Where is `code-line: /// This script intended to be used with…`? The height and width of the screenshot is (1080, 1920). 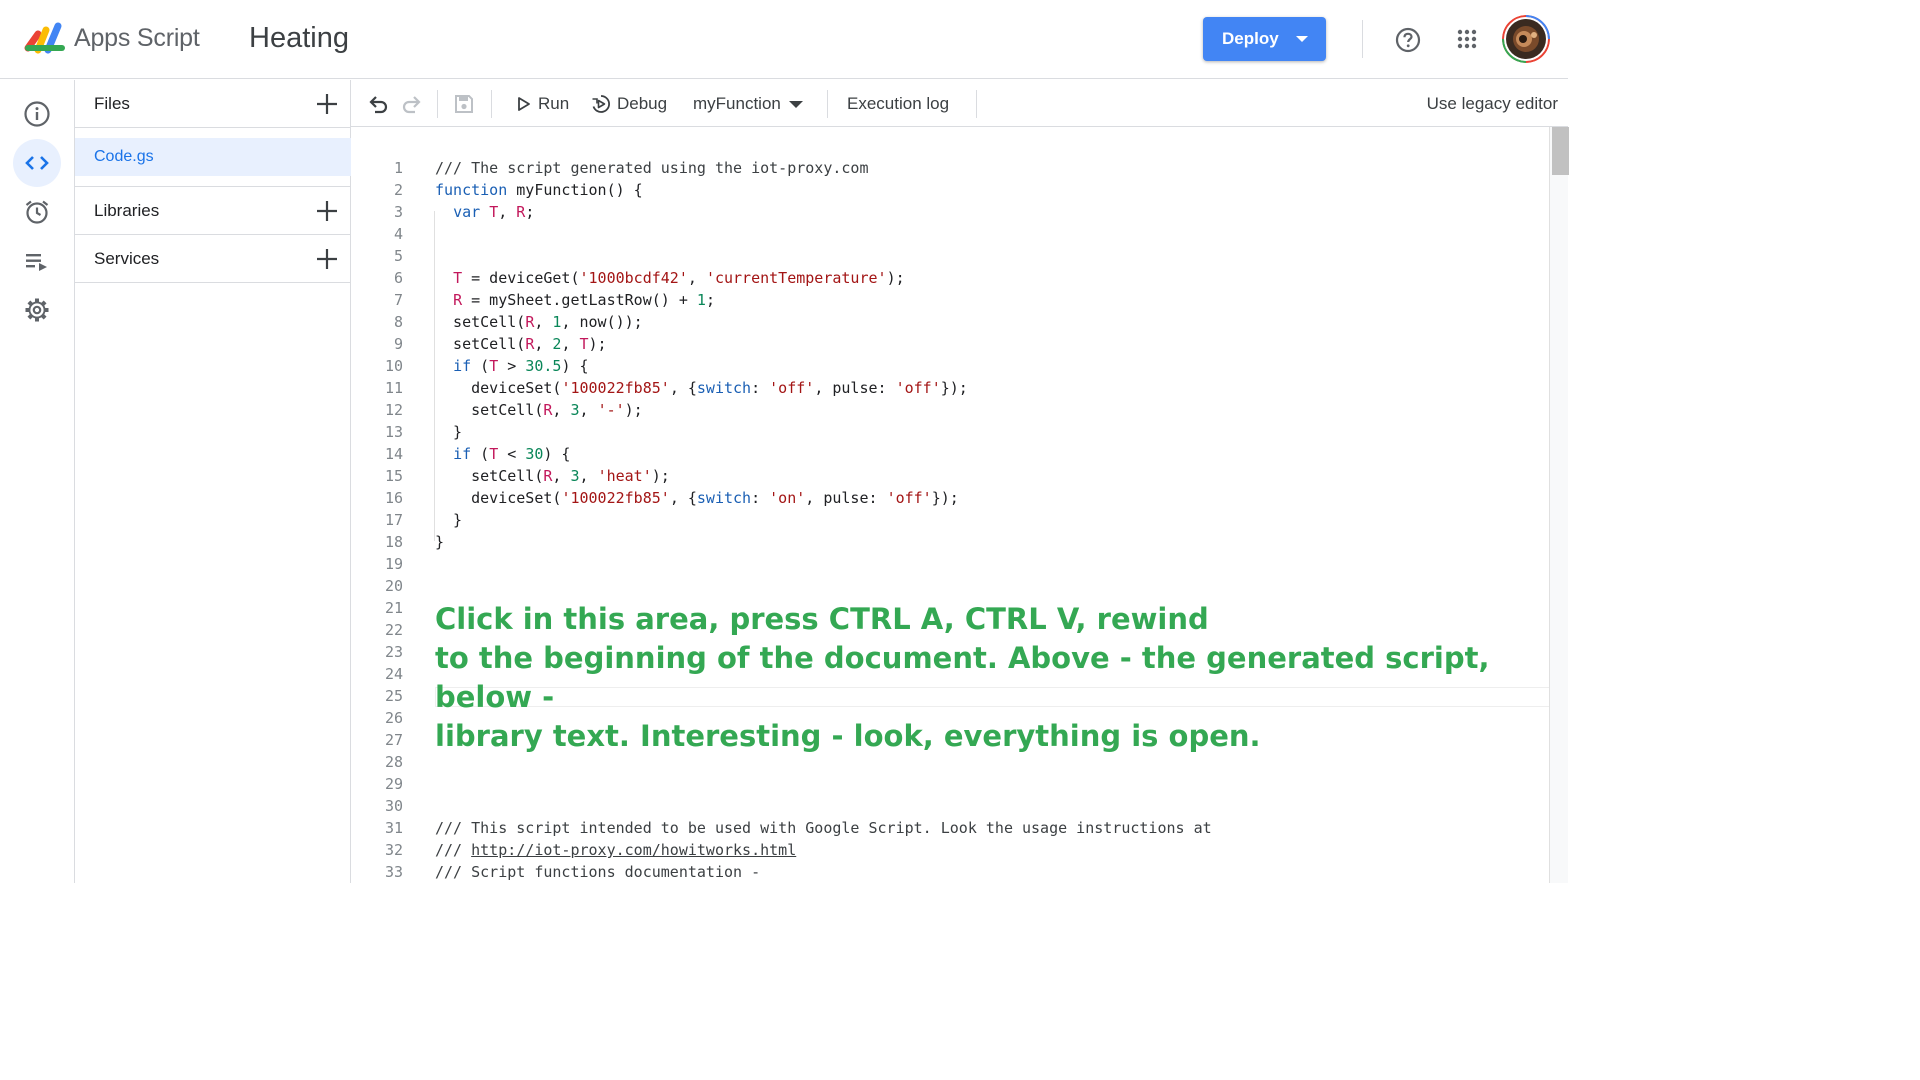 code-line: /// This script intended to be used with… is located at coordinates (985, 828).